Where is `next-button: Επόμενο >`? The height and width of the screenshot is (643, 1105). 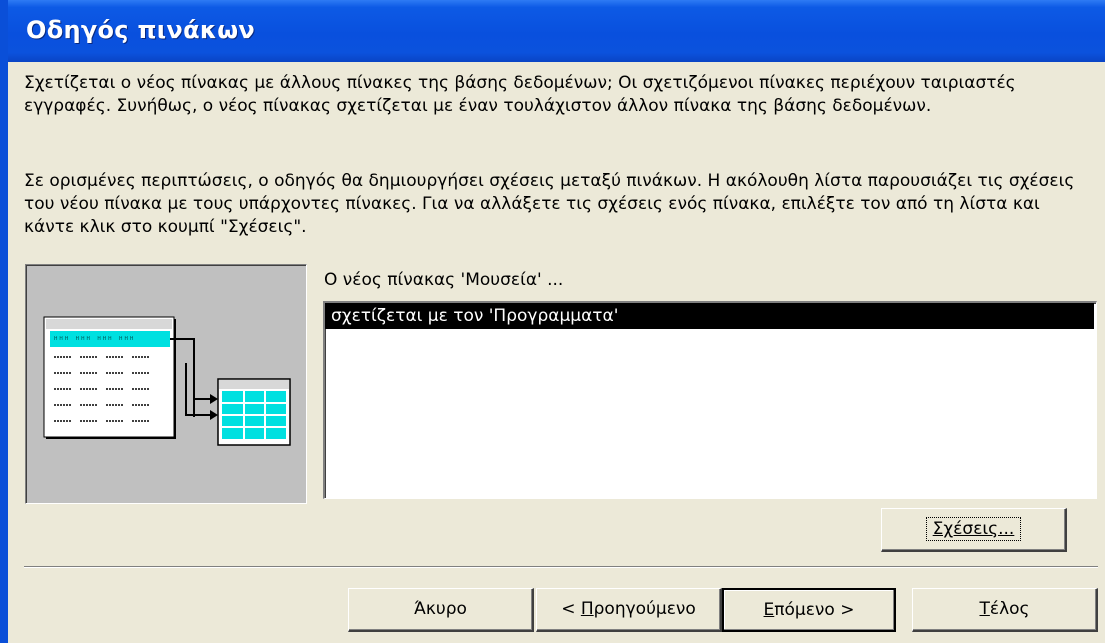 next-button: Επόμενο > is located at coordinates (809, 610).